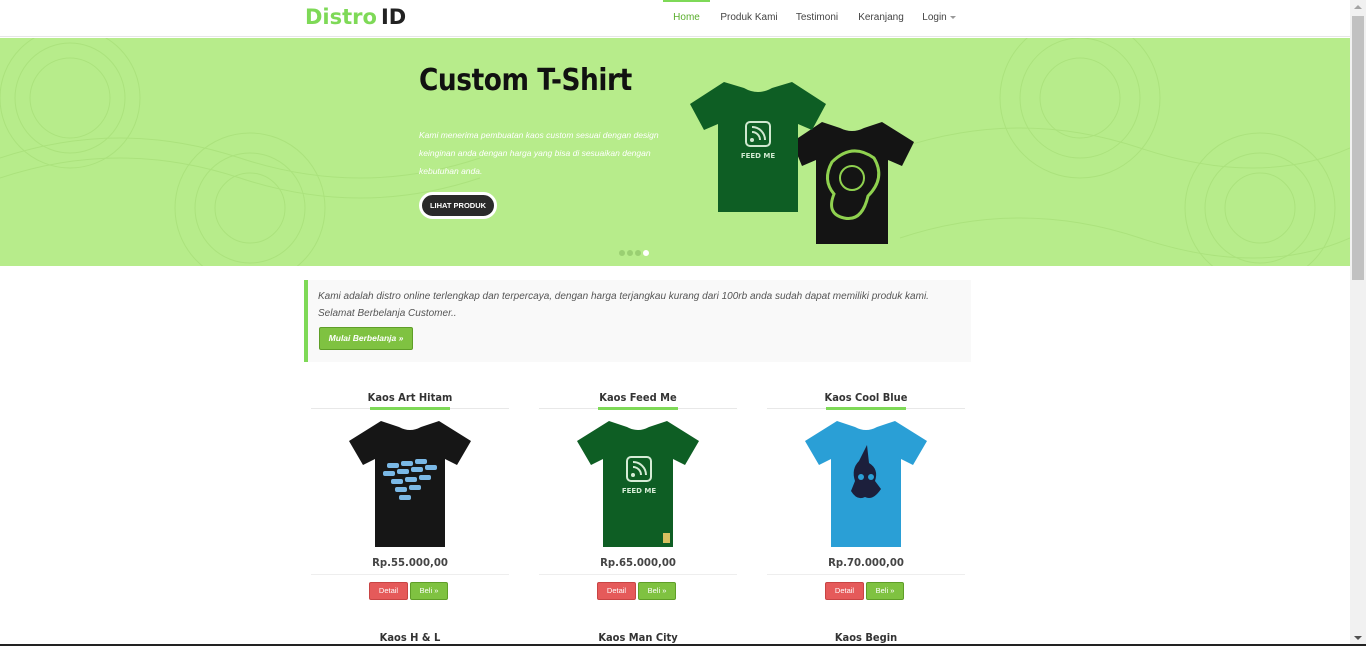  Describe the element at coordinates (638, 397) in the screenshot. I see `product-title: Kaos Feed Me` at that location.